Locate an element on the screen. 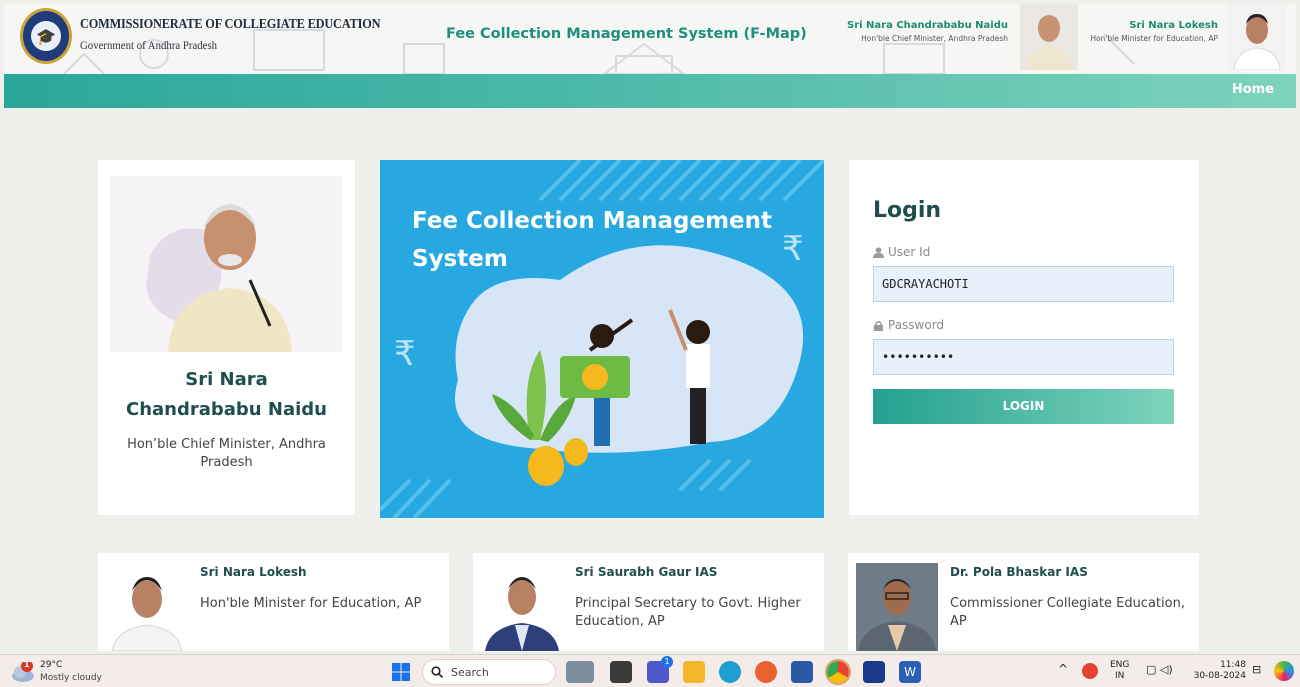  password-input: •••••••••• is located at coordinates (1023, 357).